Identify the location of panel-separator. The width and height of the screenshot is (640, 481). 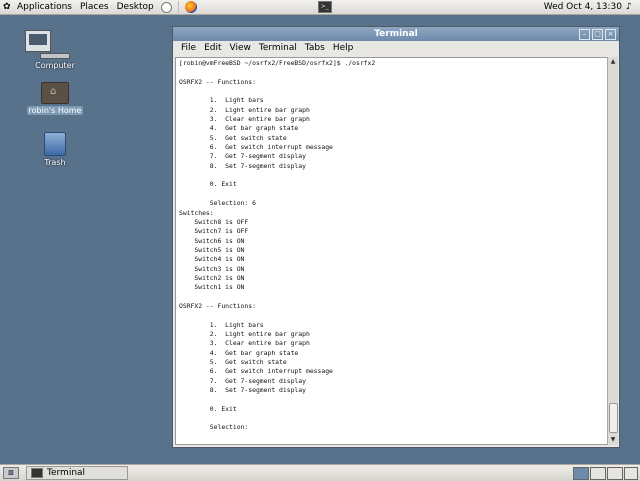
(178, 7).